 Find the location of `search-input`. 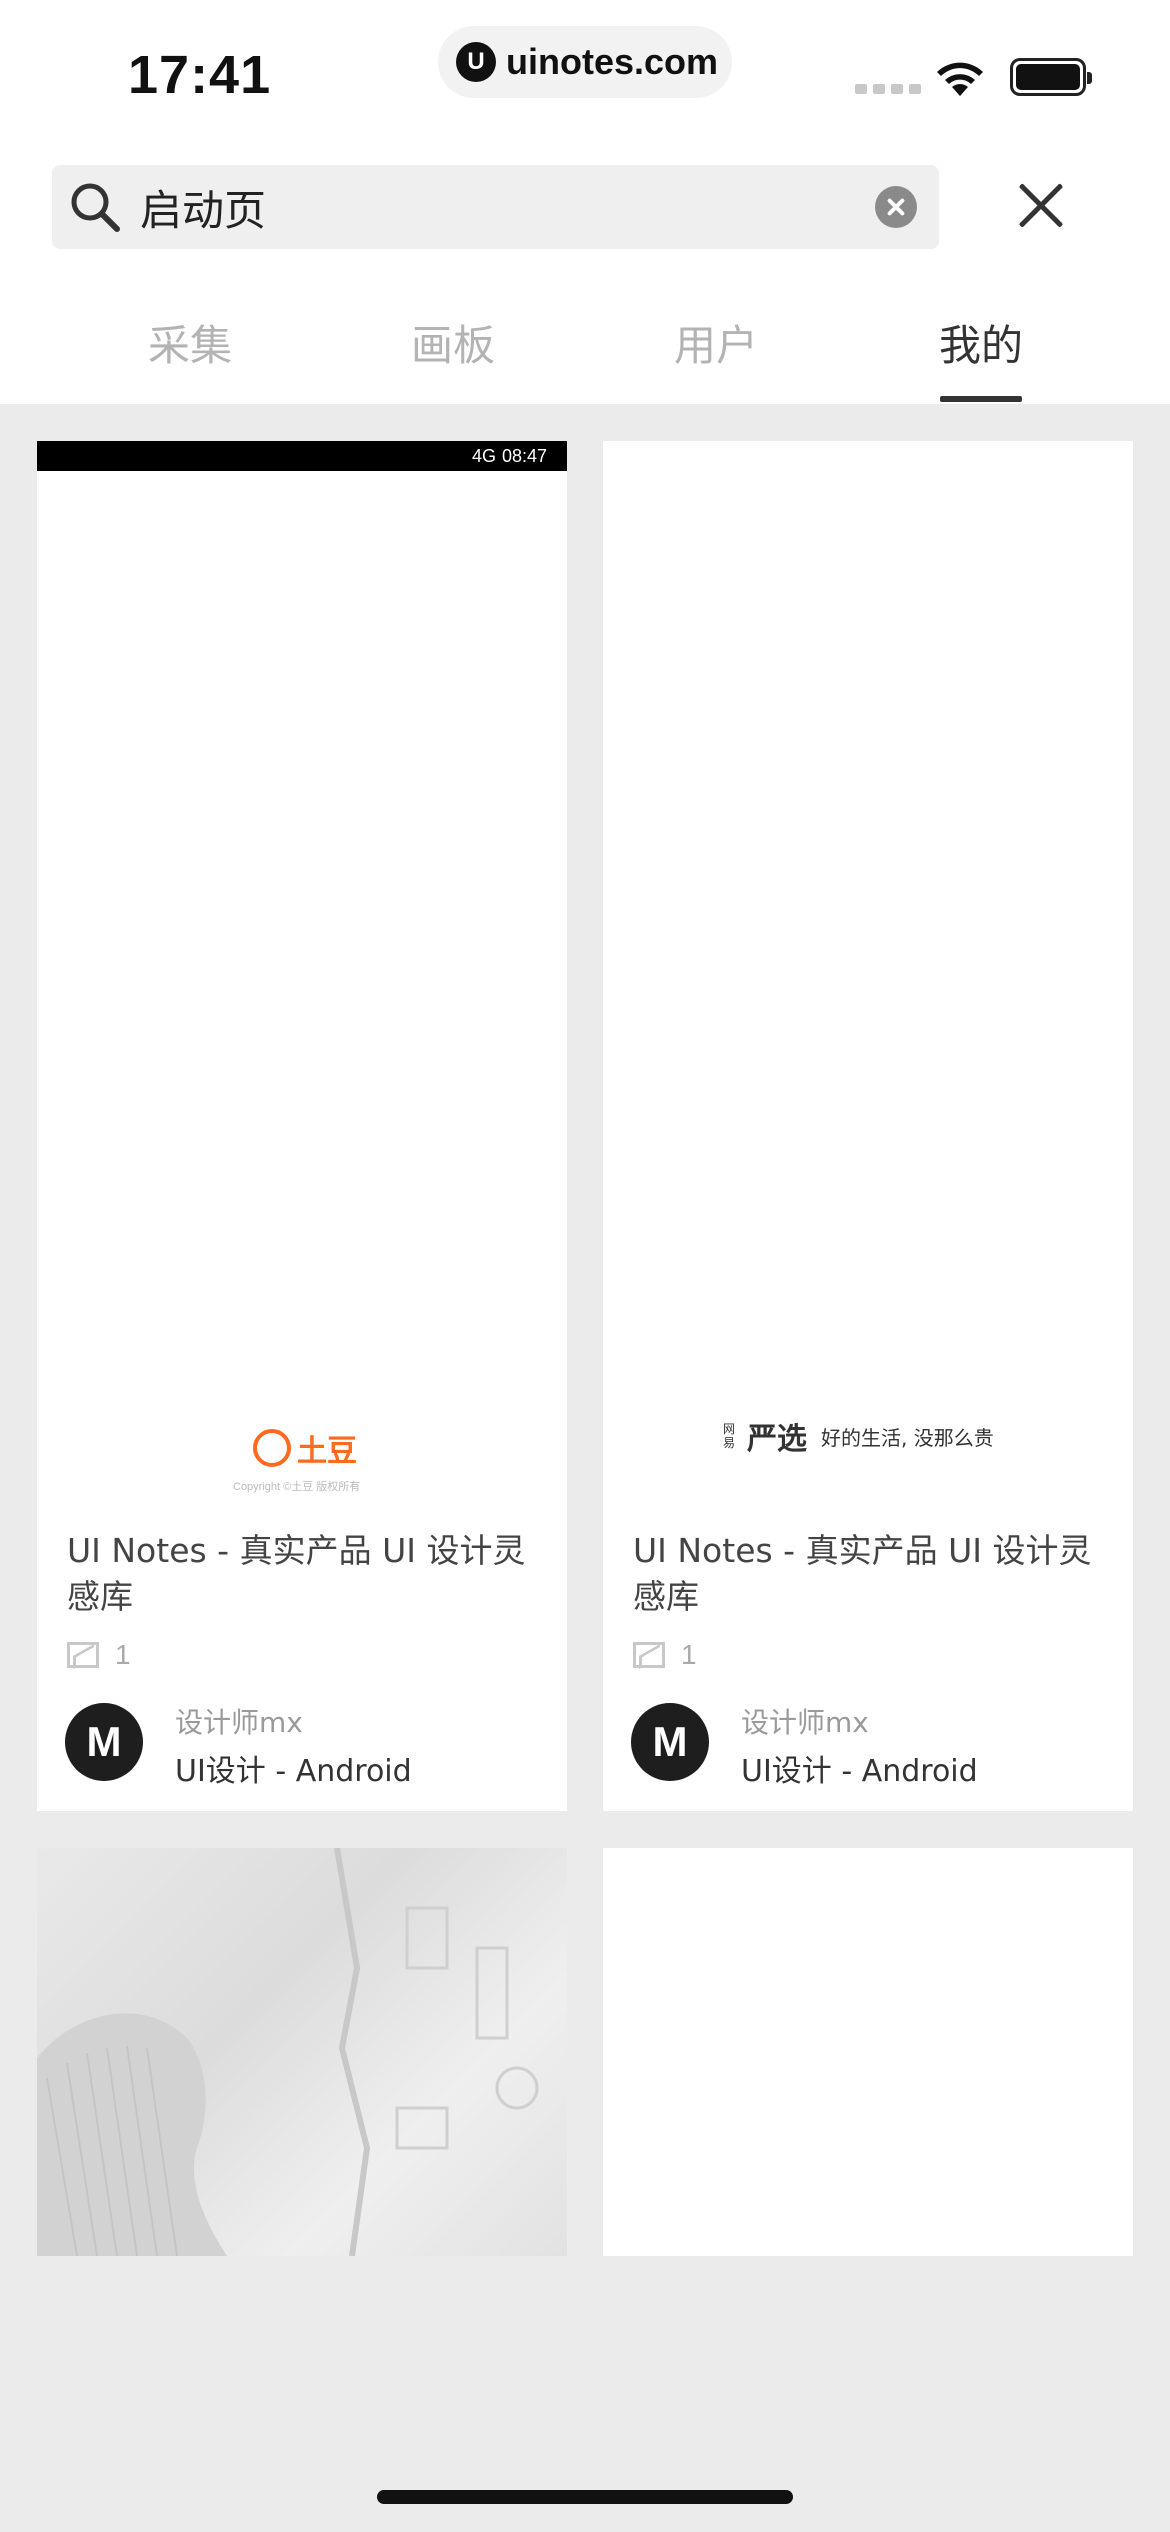

search-input is located at coordinates (507, 207).